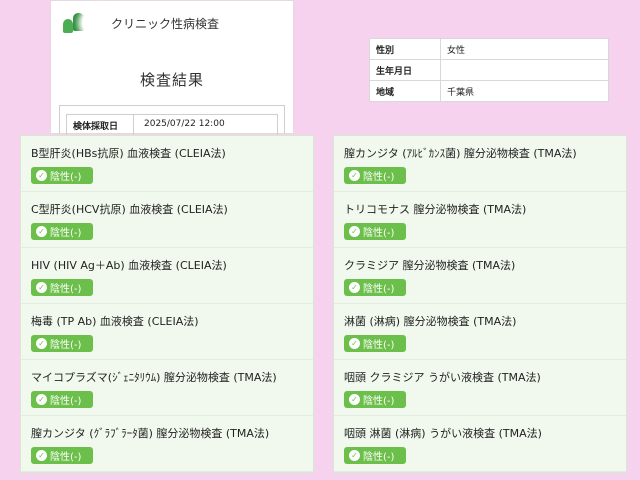 Image resolution: width=640 pixels, height=480 pixels. What do you see at coordinates (100, 125) in the screenshot?
I see `collection-label: 検体採取日` at bounding box center [100, 125].